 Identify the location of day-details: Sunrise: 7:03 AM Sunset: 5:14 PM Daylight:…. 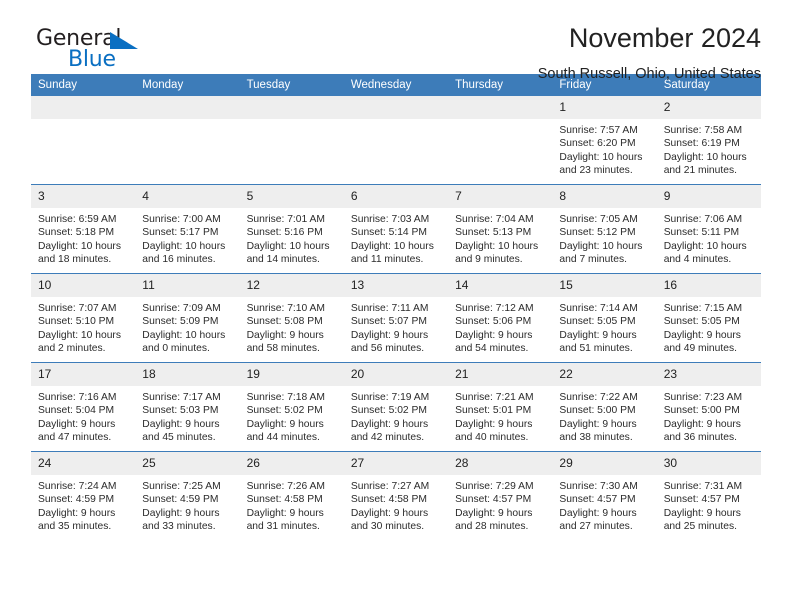
(396, 237).